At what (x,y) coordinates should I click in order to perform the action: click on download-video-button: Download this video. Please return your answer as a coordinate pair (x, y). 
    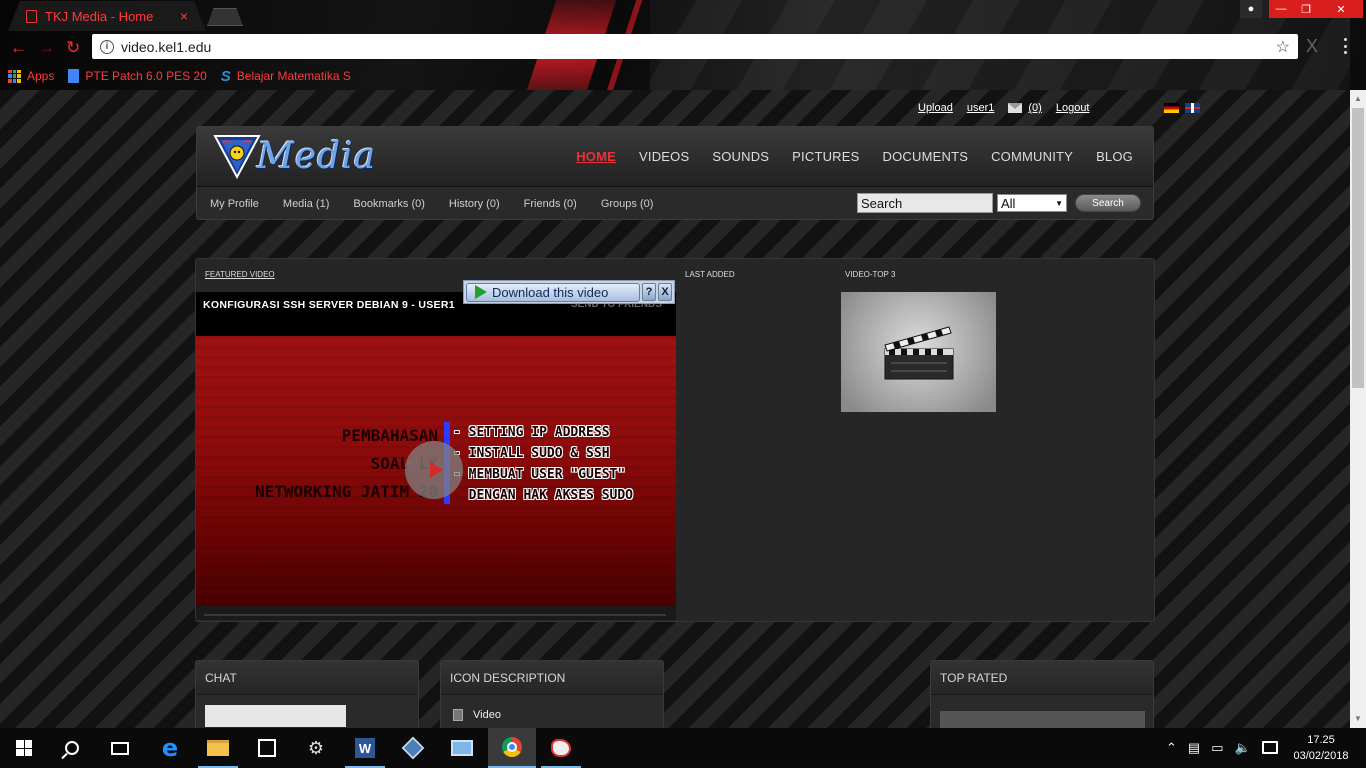
    Looking at the image, I should click on (553, 292).